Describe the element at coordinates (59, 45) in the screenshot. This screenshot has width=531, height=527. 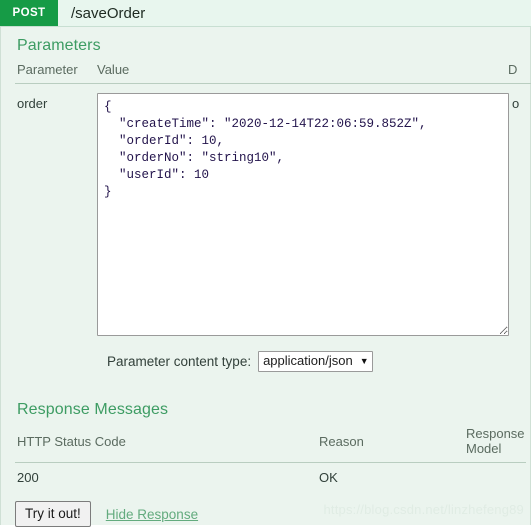
I see `parameters-heading: Parameters` at that location.